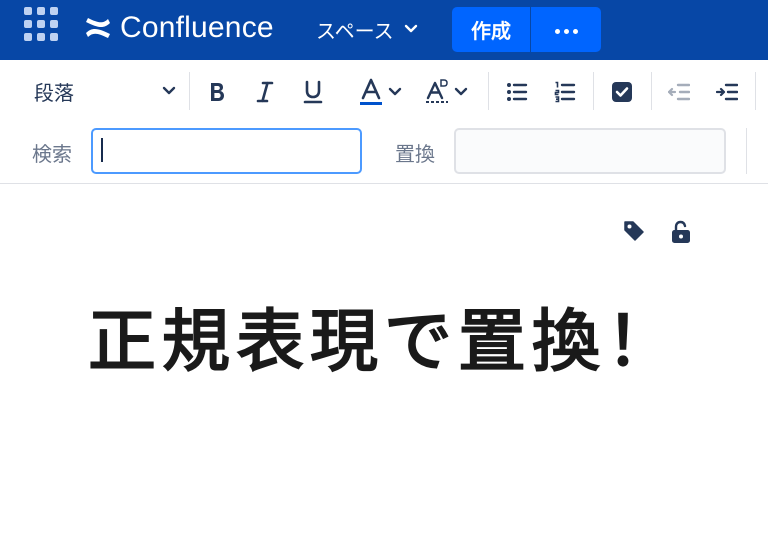  I want to click on action-item-button, so click(622, 92).